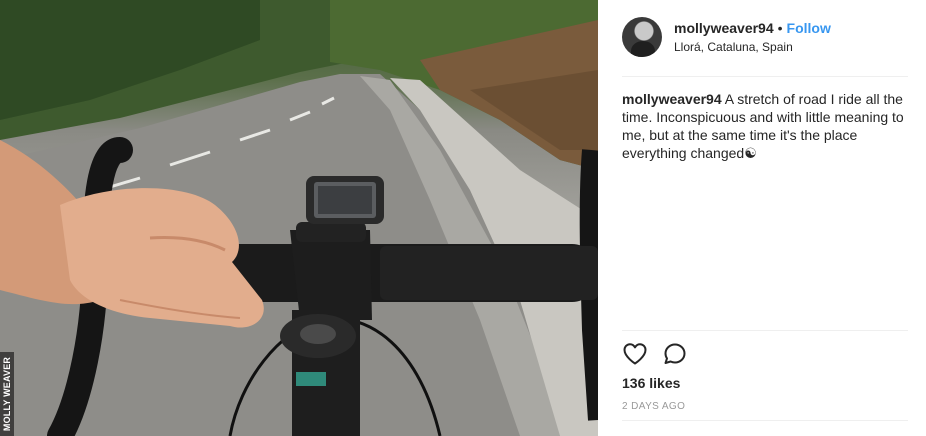  What do you see at coordinates (765, 420) in the screenshot?
I see `footer-divider` at bounding box center [765, 420].